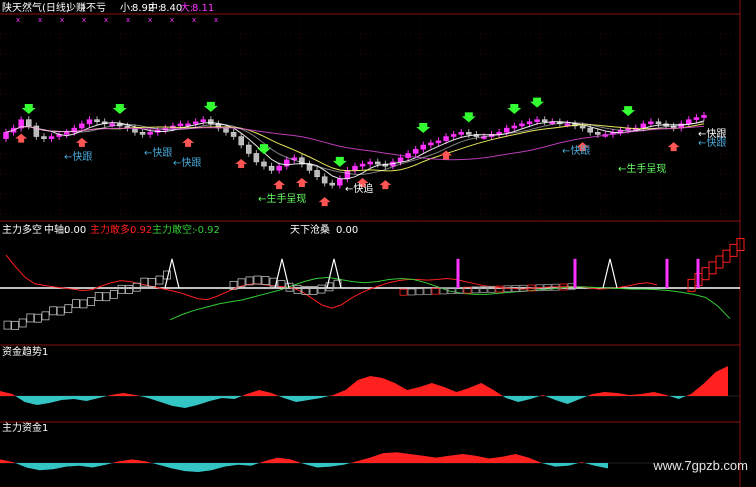 The image size is (756, 487). Describe the element at coordinates (304, 457) in the screenshot. I see `main-capital-positive-area` at that location.